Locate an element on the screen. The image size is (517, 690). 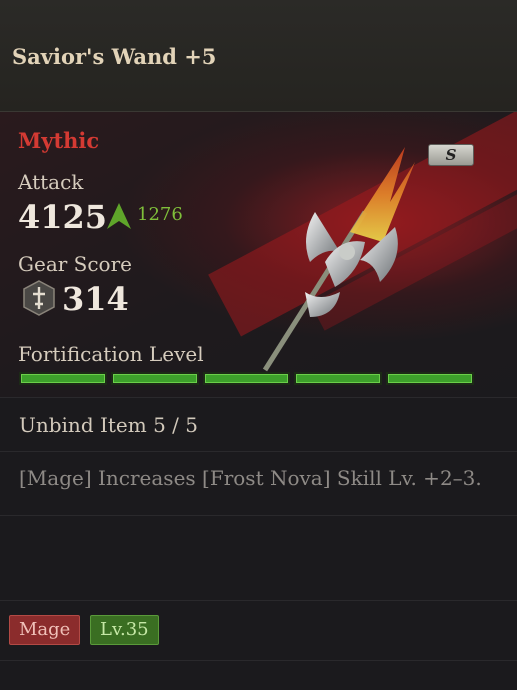
gear-score-value: 314 is located at coordinates (95, 299).